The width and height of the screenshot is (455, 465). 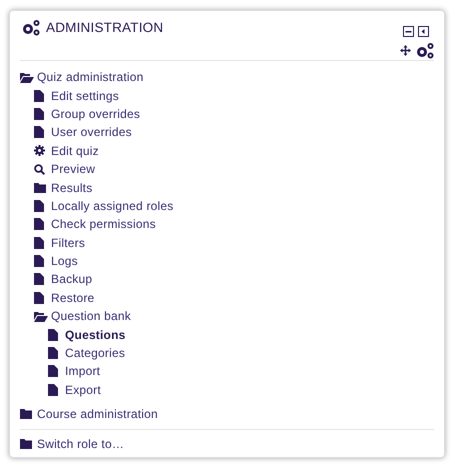 I want to click on search-icon, so click(x=39, y=169).